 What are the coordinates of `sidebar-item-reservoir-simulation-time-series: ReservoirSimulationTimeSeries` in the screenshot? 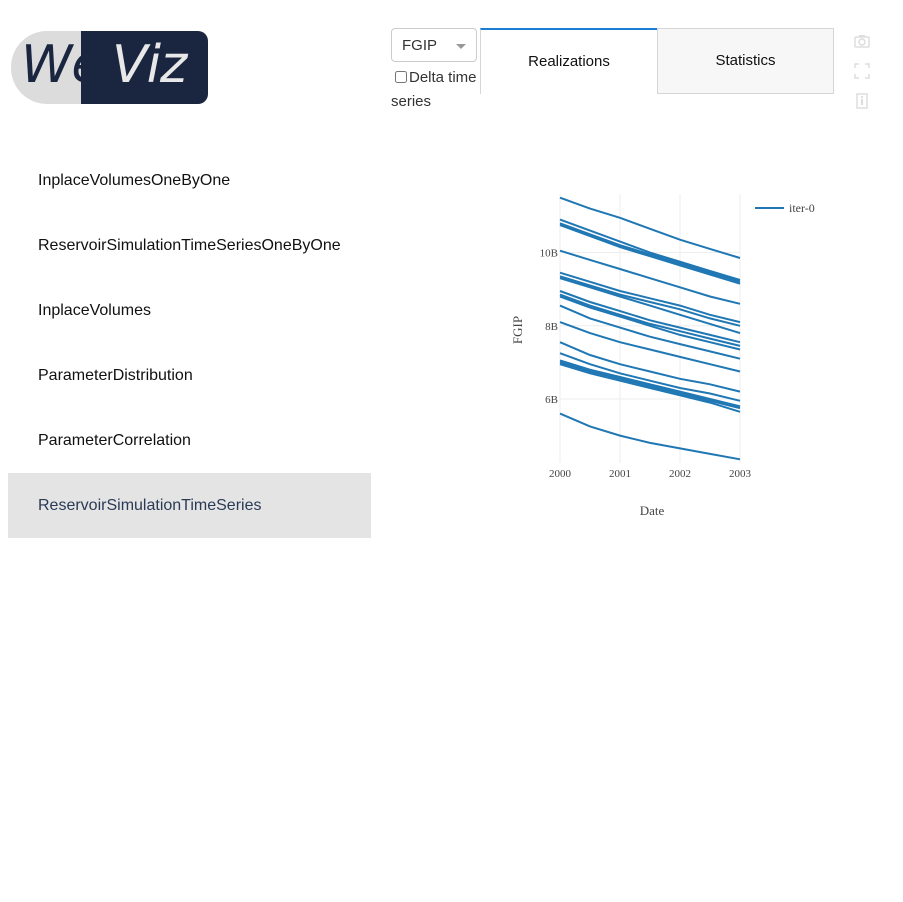 It's located at (189, 505).